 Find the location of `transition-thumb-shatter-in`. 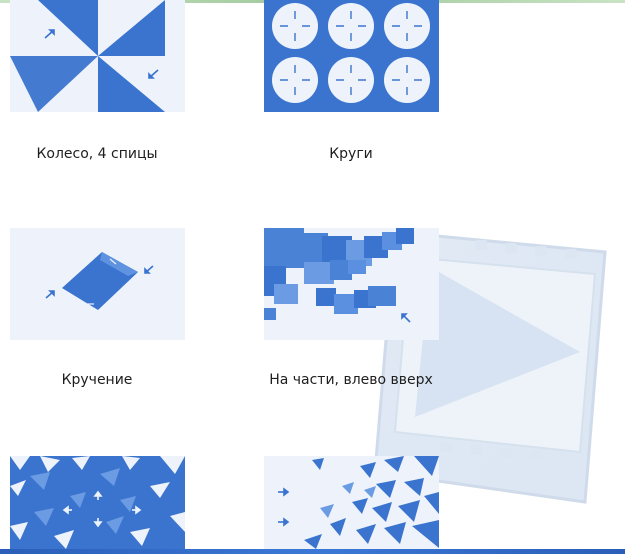

transition-thumb-shatter-in is located at coordinates (97, 502).